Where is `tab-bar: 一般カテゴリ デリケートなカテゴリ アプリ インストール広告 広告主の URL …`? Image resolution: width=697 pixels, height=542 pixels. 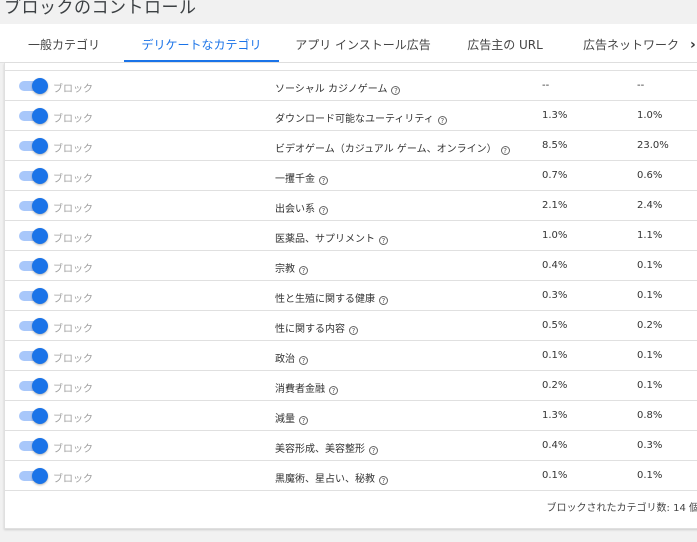 tab-bar: 一般カテゴリ デリケートなカテゴリ アプリ インストール広告 広告主の URL … is located at coordinates (348, 43).